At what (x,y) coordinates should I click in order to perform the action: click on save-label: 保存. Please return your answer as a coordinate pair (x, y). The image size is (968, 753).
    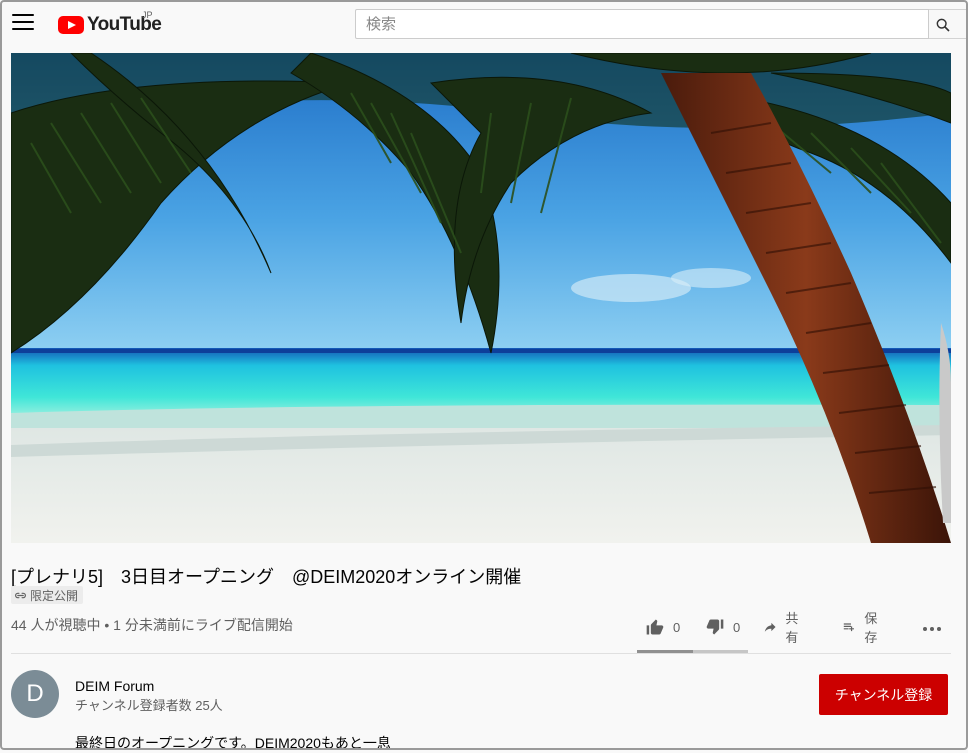
    Looking at the image, I should click on (871, 628).